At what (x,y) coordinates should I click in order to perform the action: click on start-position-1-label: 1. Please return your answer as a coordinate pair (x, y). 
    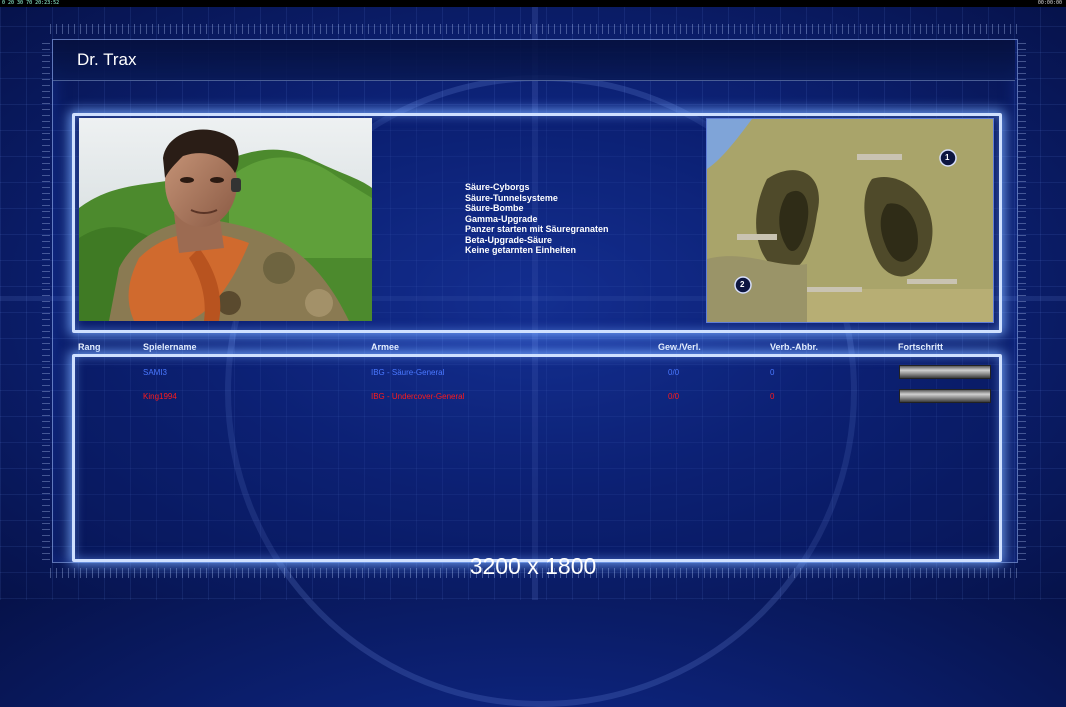
    Looking at the image, I should click on (947, 157).